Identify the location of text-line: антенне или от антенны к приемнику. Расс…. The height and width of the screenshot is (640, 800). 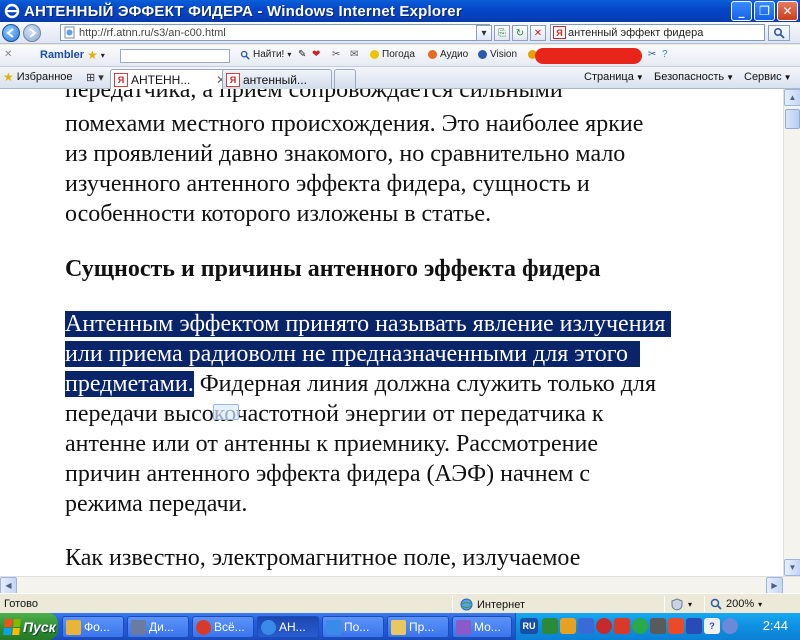
(332, 444).